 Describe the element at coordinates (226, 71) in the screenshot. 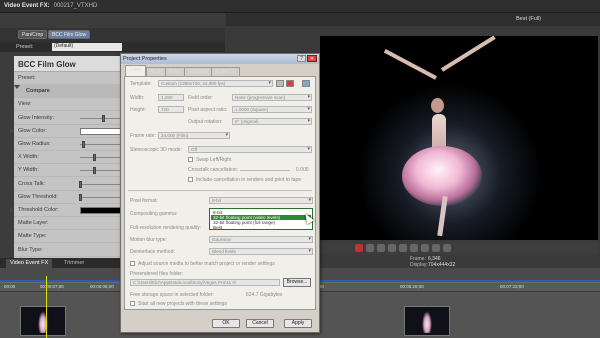

I see `tab-audio-cd: Audio CD` at that location.